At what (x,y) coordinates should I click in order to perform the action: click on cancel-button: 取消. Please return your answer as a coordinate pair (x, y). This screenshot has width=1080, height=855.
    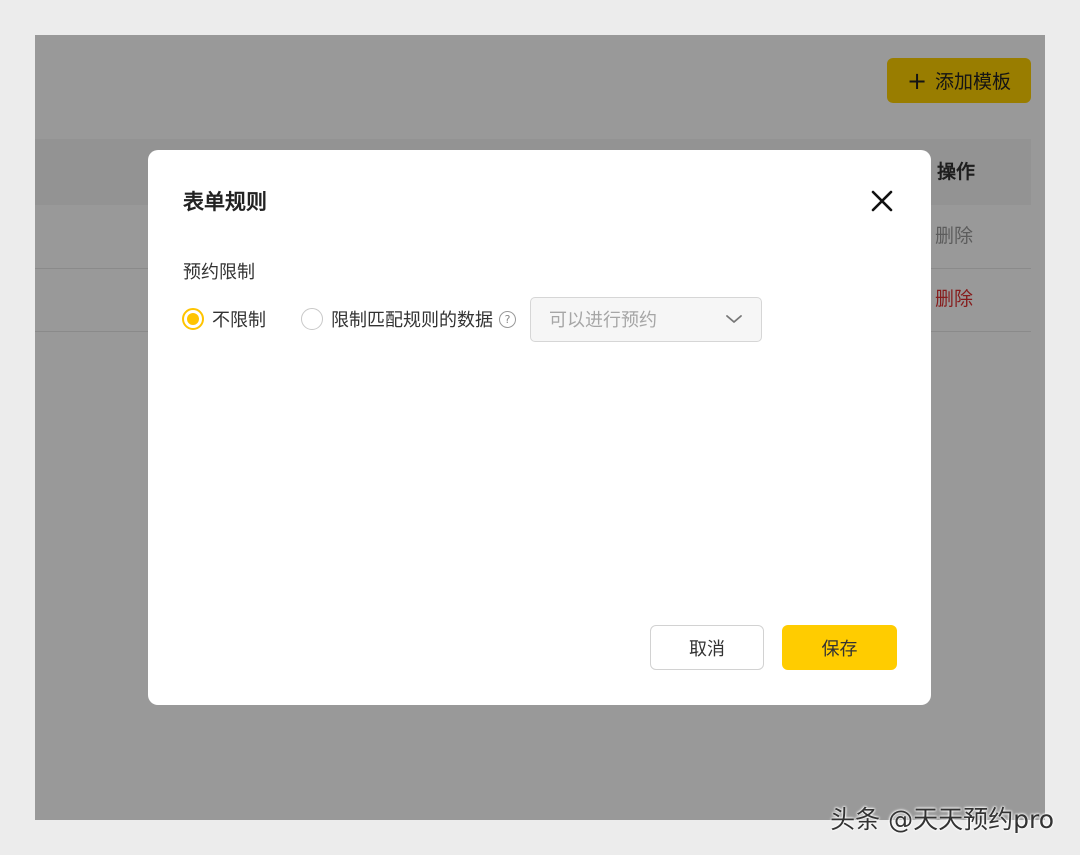
    Looking at the image, I should click on (707, 647).